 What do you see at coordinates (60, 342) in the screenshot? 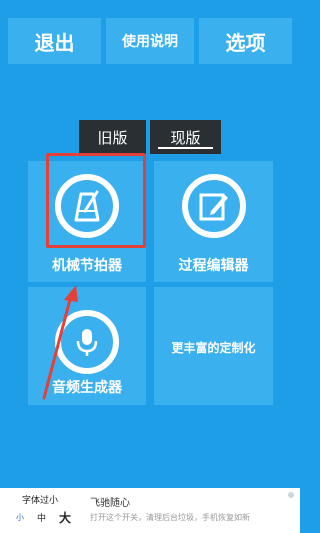
I see `annotation-arrow` at bounding box center [60, 342].